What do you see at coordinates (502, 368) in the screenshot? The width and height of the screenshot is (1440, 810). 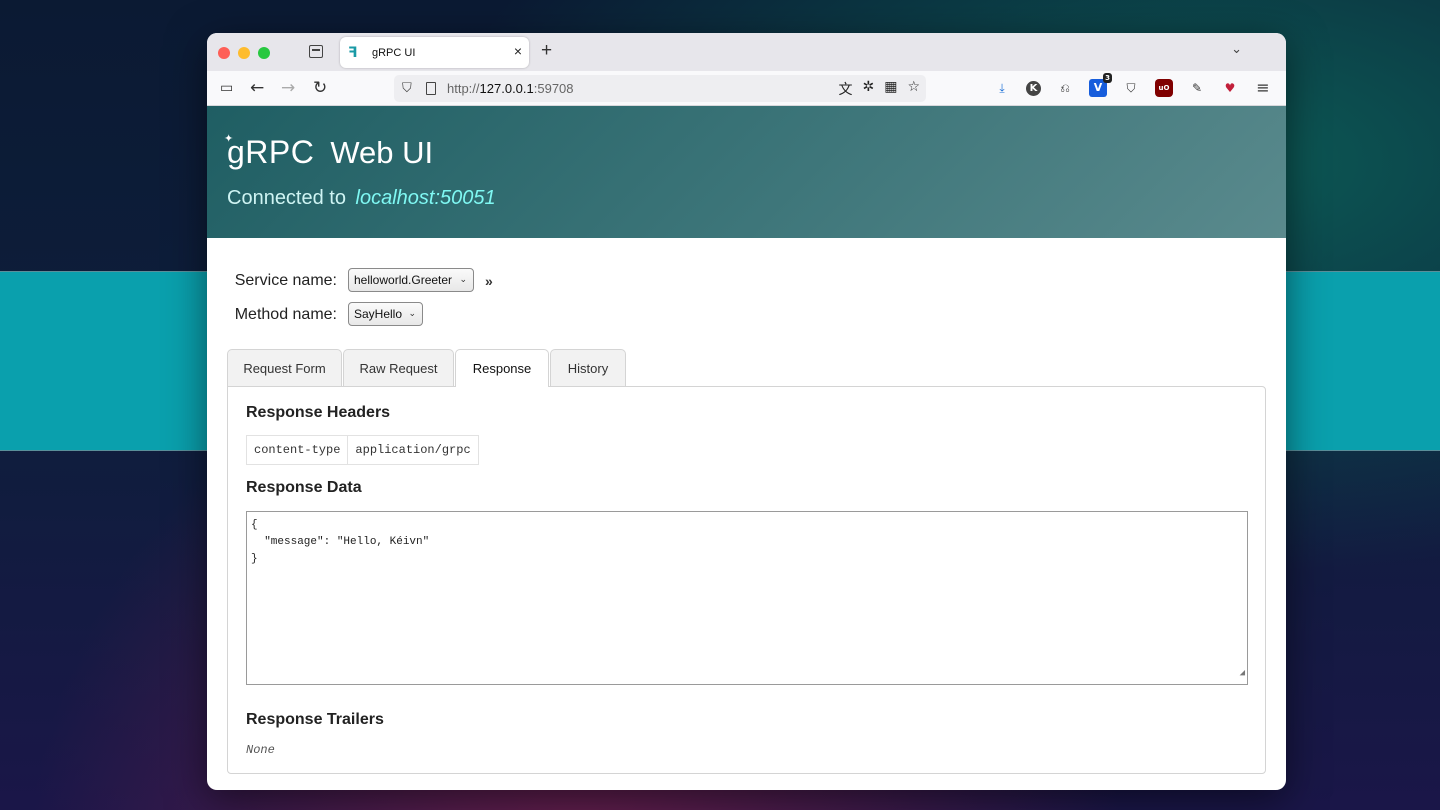 I see `tab-response: Response` at bounding box center [502, 368].